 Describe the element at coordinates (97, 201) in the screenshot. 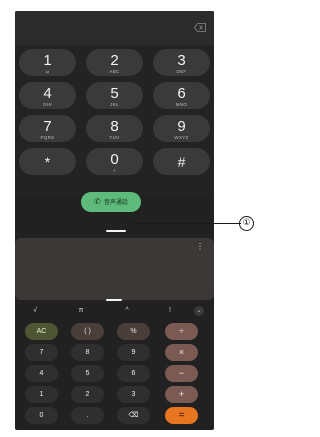

I see `phone-icon: ✆` at that location.